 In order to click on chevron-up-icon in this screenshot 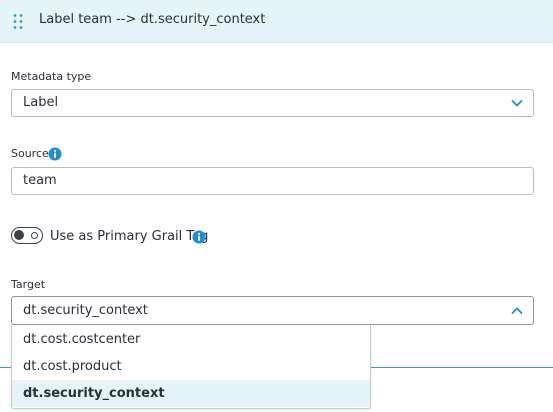, I will do `click(517, 310)`.